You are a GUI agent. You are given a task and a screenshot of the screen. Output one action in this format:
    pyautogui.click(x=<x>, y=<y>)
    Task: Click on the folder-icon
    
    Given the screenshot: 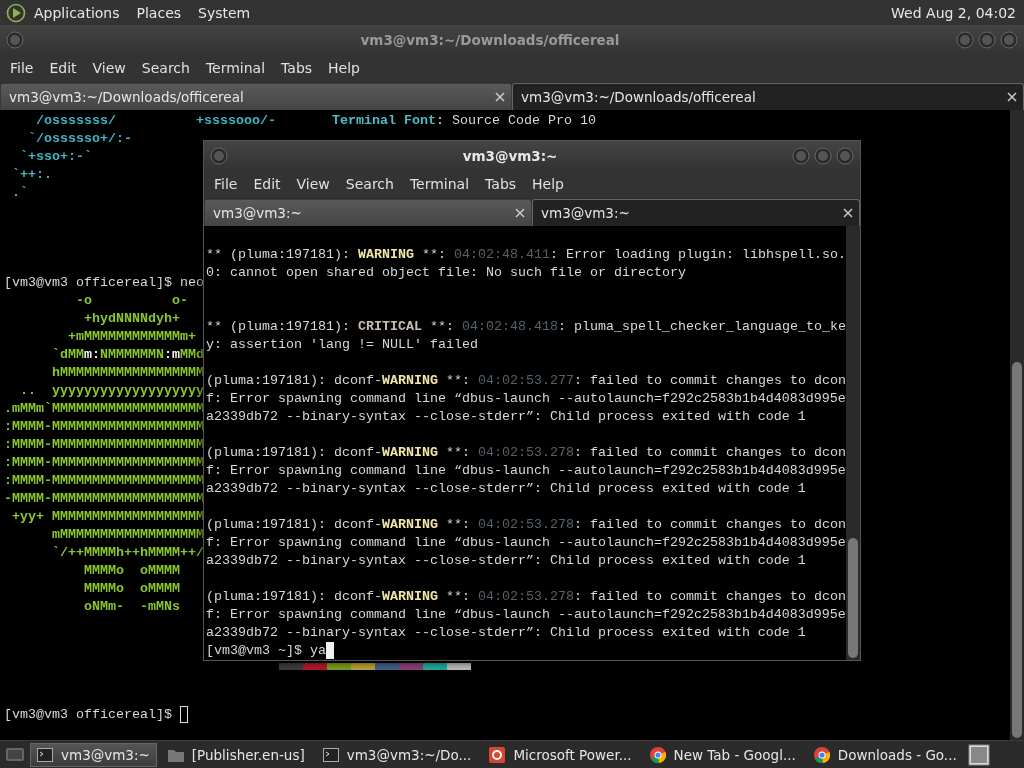 What is the action you would take?
    pyautogui.click(x=175, y=754)
    